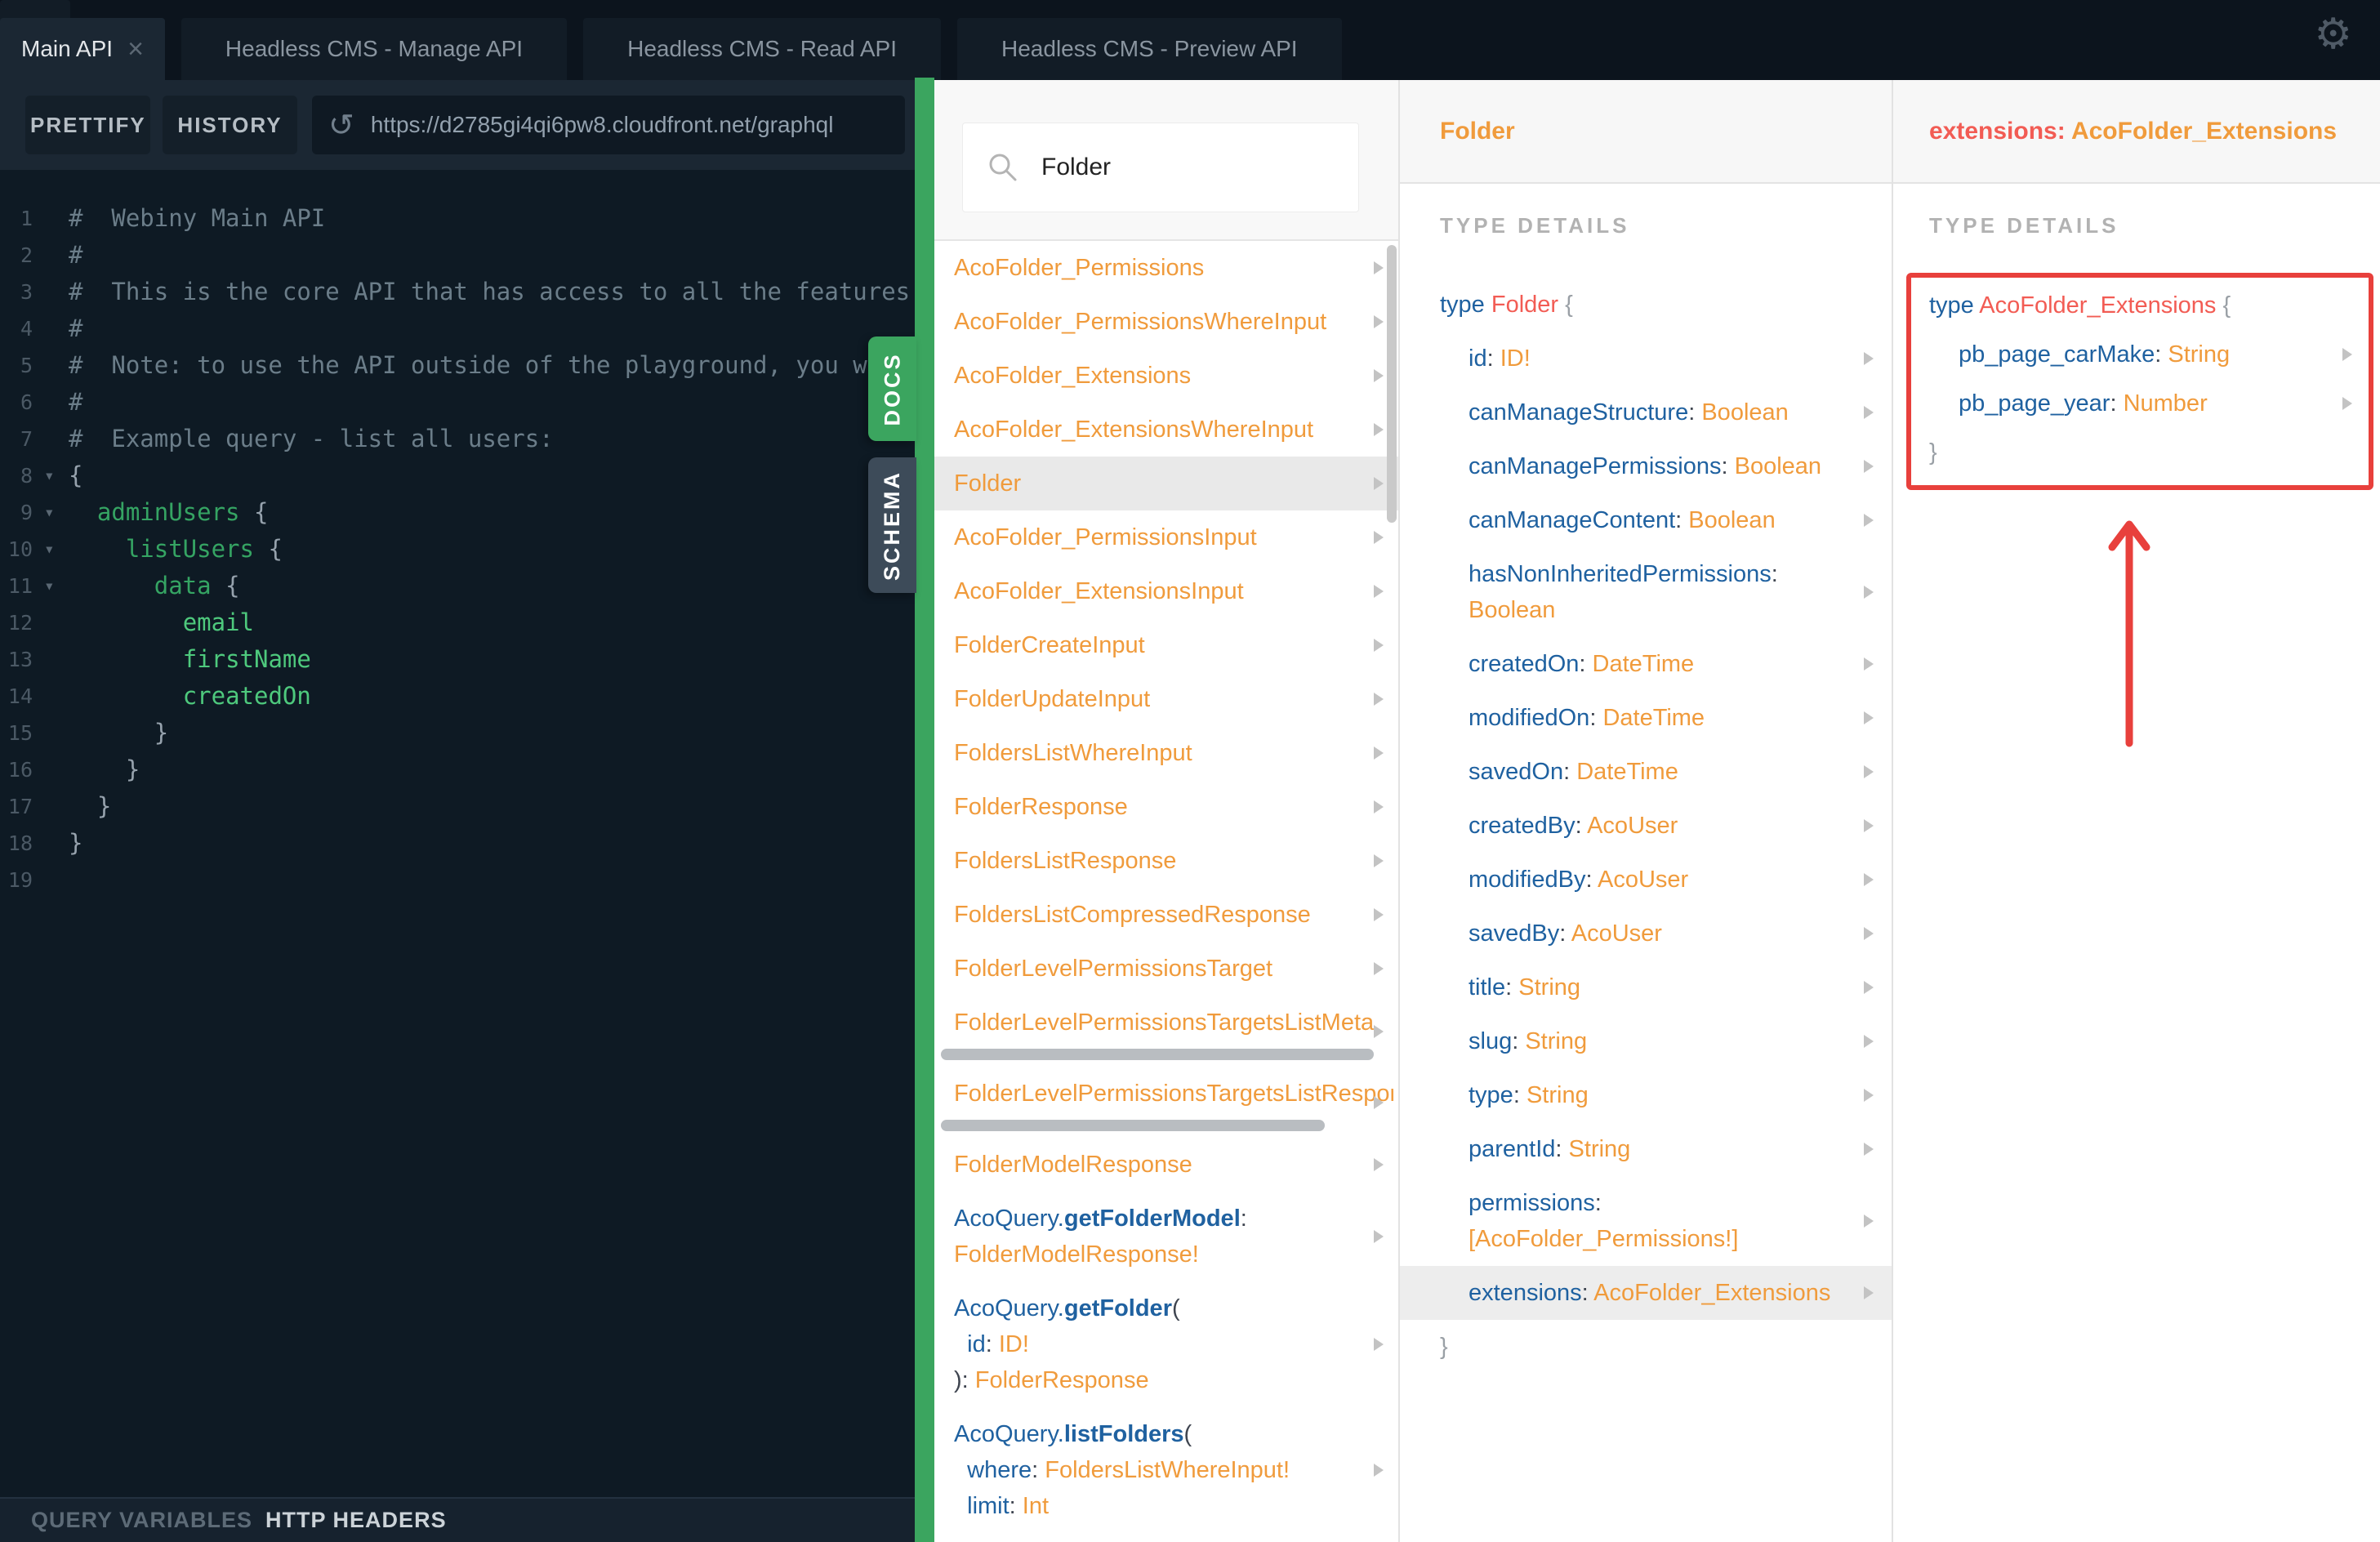 The height and width of the screenshot is (1542, 2380). I want to click on type-list-item: AcoFolder_Permissions, so click(1166, 268).